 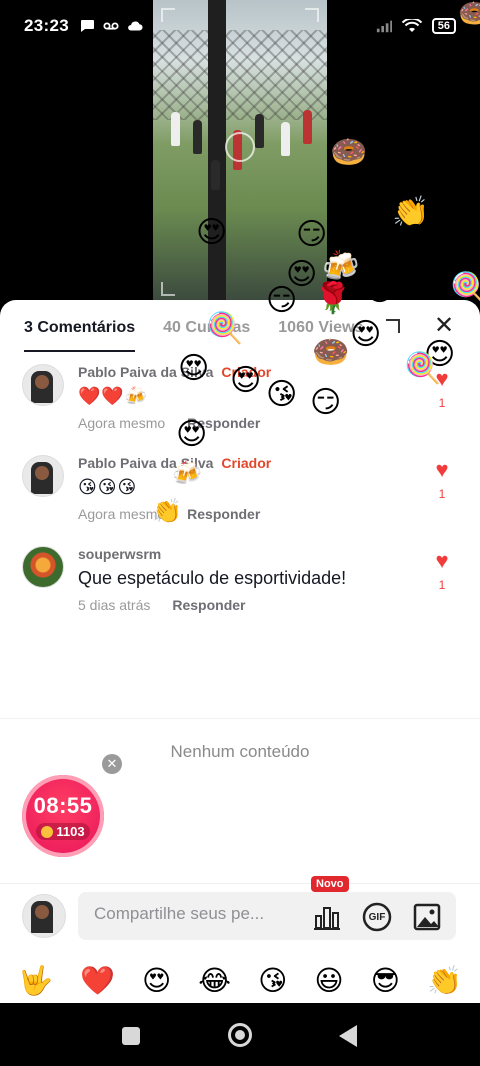 I want to click on chat-bubble-icon, so click(x=87, y=26).